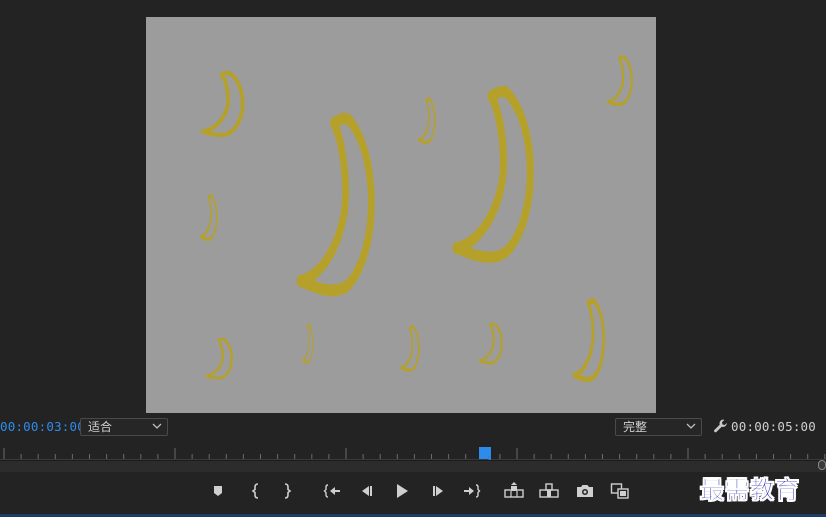 The height and width of the screenshot is (517, 826). Describe the element at coordinates (413, 453) in the screenshot. I see `time-ruler` at that location.